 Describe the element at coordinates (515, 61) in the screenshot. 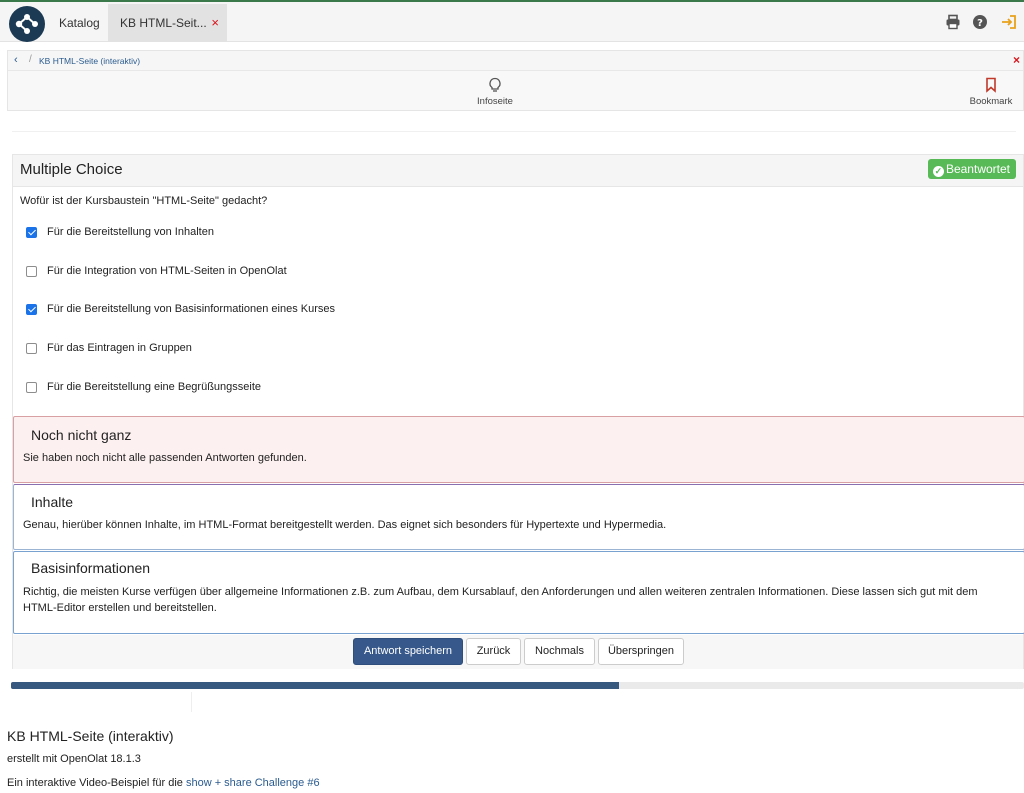

I see `breadcrumb: ‹ / KB HTML-Seite (interaktiv) ×` at that location.